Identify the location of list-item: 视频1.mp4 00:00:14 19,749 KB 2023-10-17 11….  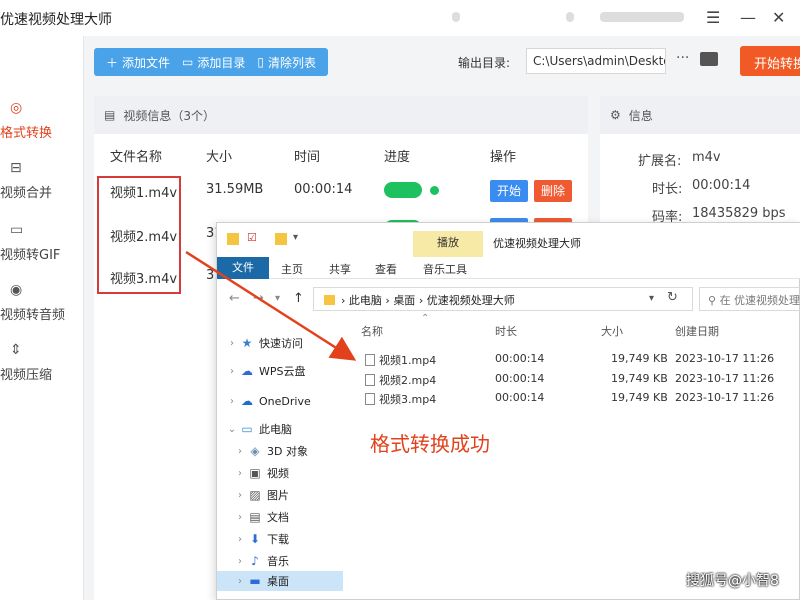
(578, 358).